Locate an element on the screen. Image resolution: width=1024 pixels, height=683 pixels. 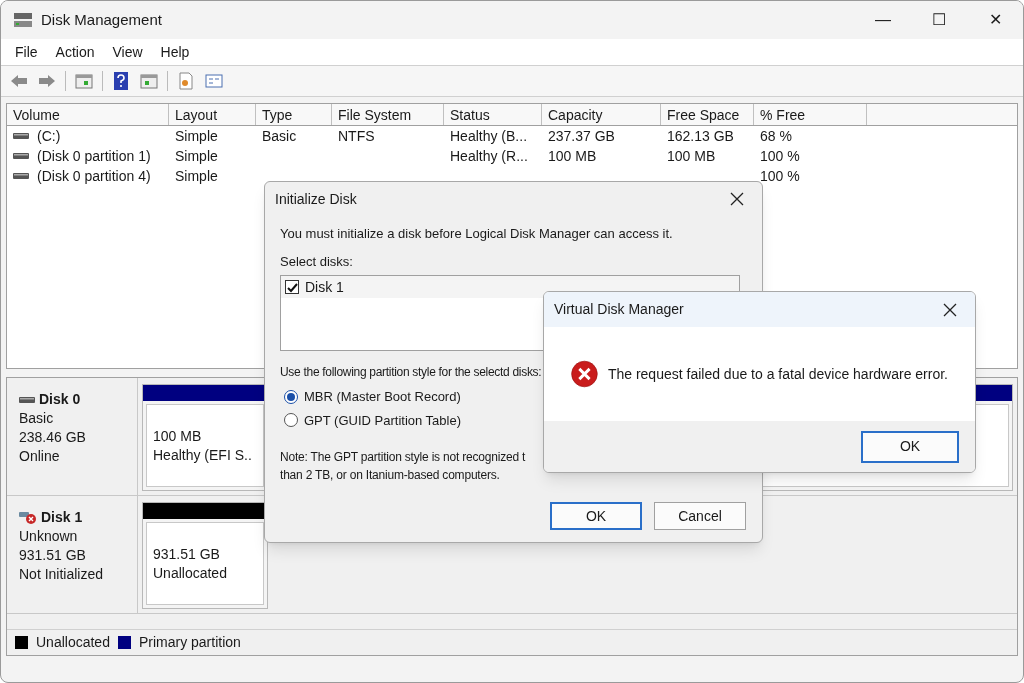
table-cell-text: 162.13 GB is located at coordinates (700, 136).